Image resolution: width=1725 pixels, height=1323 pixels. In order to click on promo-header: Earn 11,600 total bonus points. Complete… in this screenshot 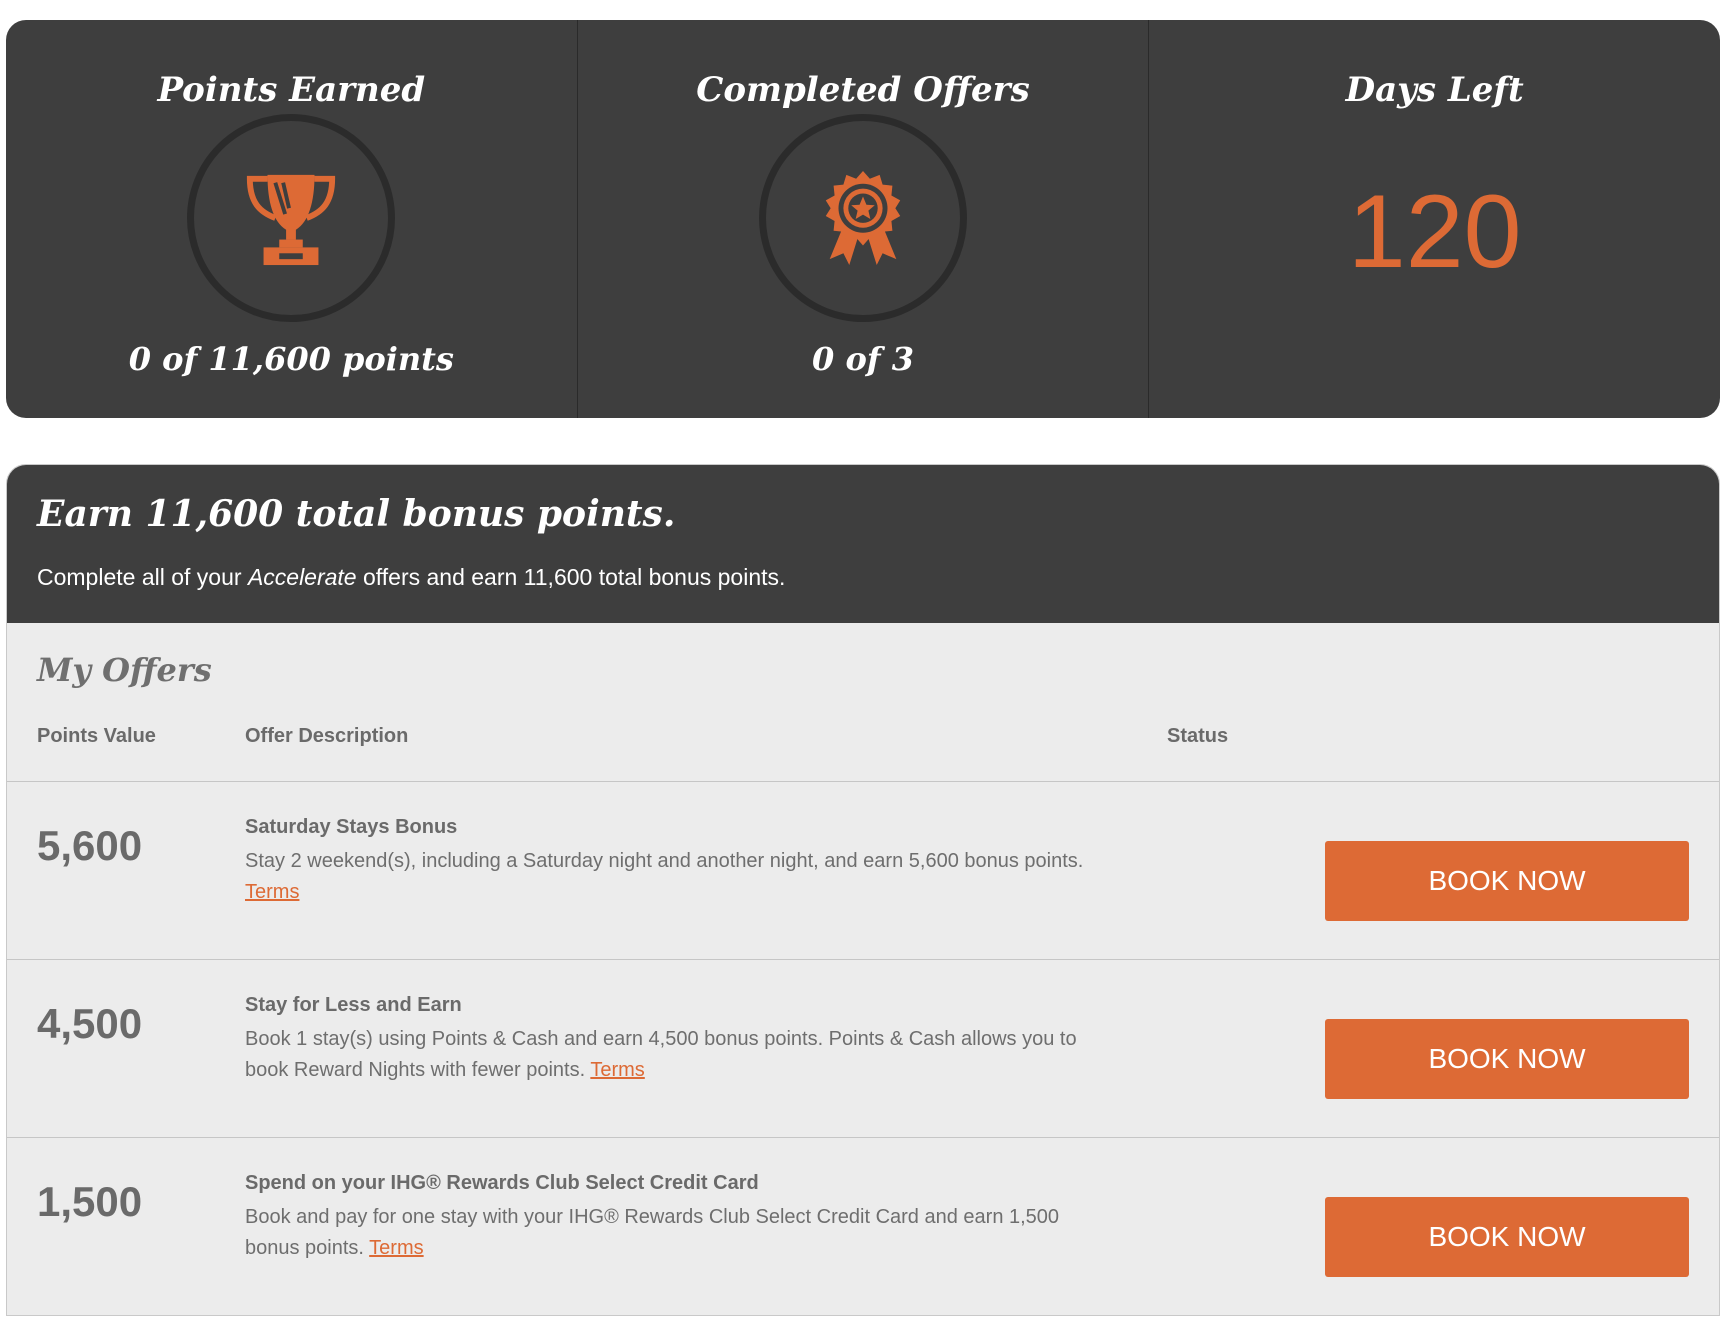, I will do `click(863, 544)`.